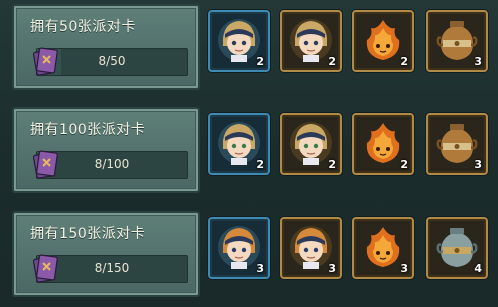 The height and width of the screenshot is (307, 498). I want to click on progress-bar: 8/50, so click(112, 62).